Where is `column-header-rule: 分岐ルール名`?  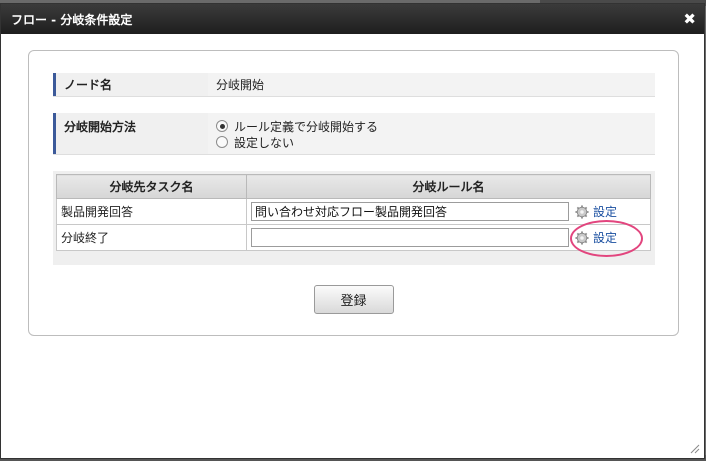 column-header-rule: 分岐ルール名 is located at coordinates (448, 186).